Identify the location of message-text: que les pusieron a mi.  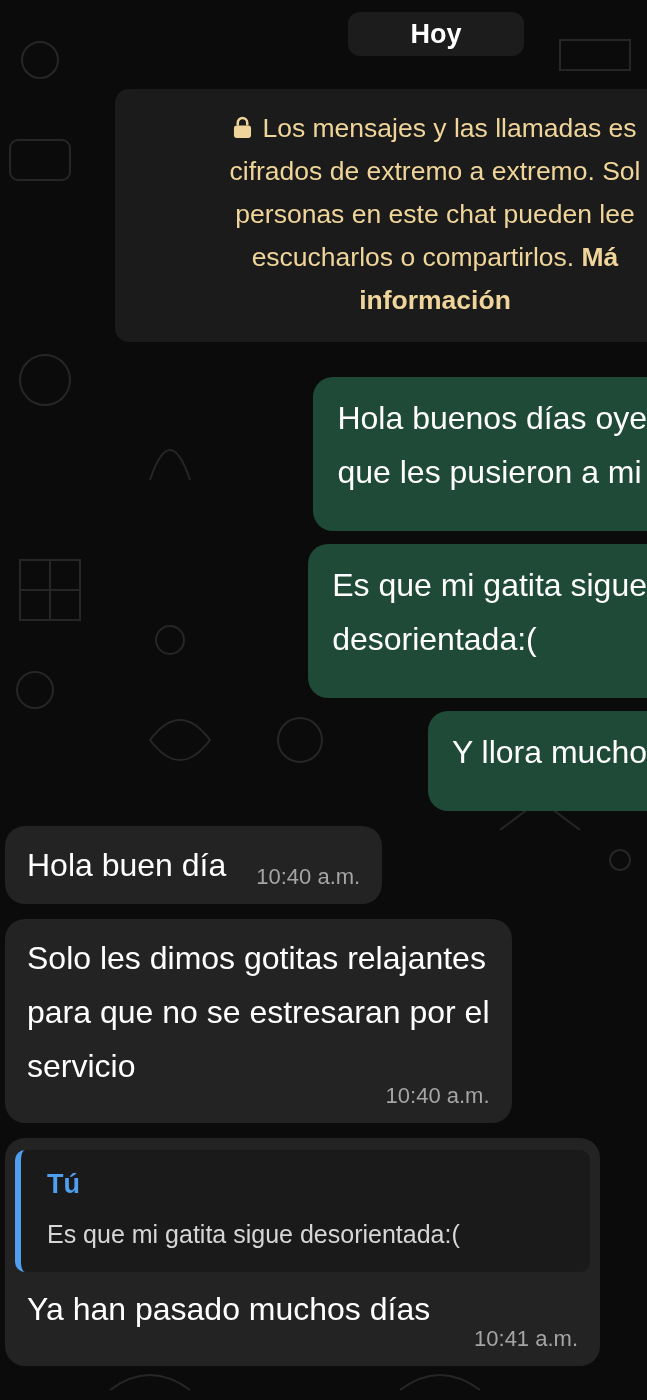
(490, 472).